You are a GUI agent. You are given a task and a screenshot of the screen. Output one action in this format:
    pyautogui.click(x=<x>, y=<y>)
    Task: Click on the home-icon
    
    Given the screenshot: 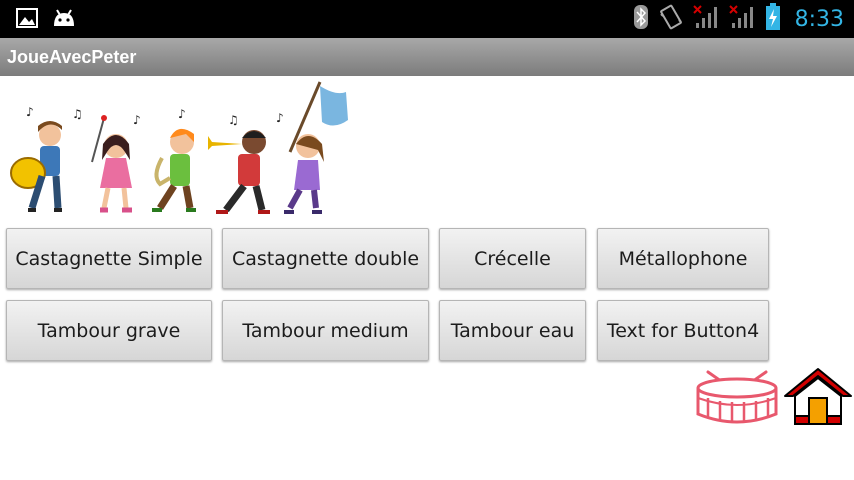 What is the action you would take?
    pyautogui.click(x=818, y=396)
    